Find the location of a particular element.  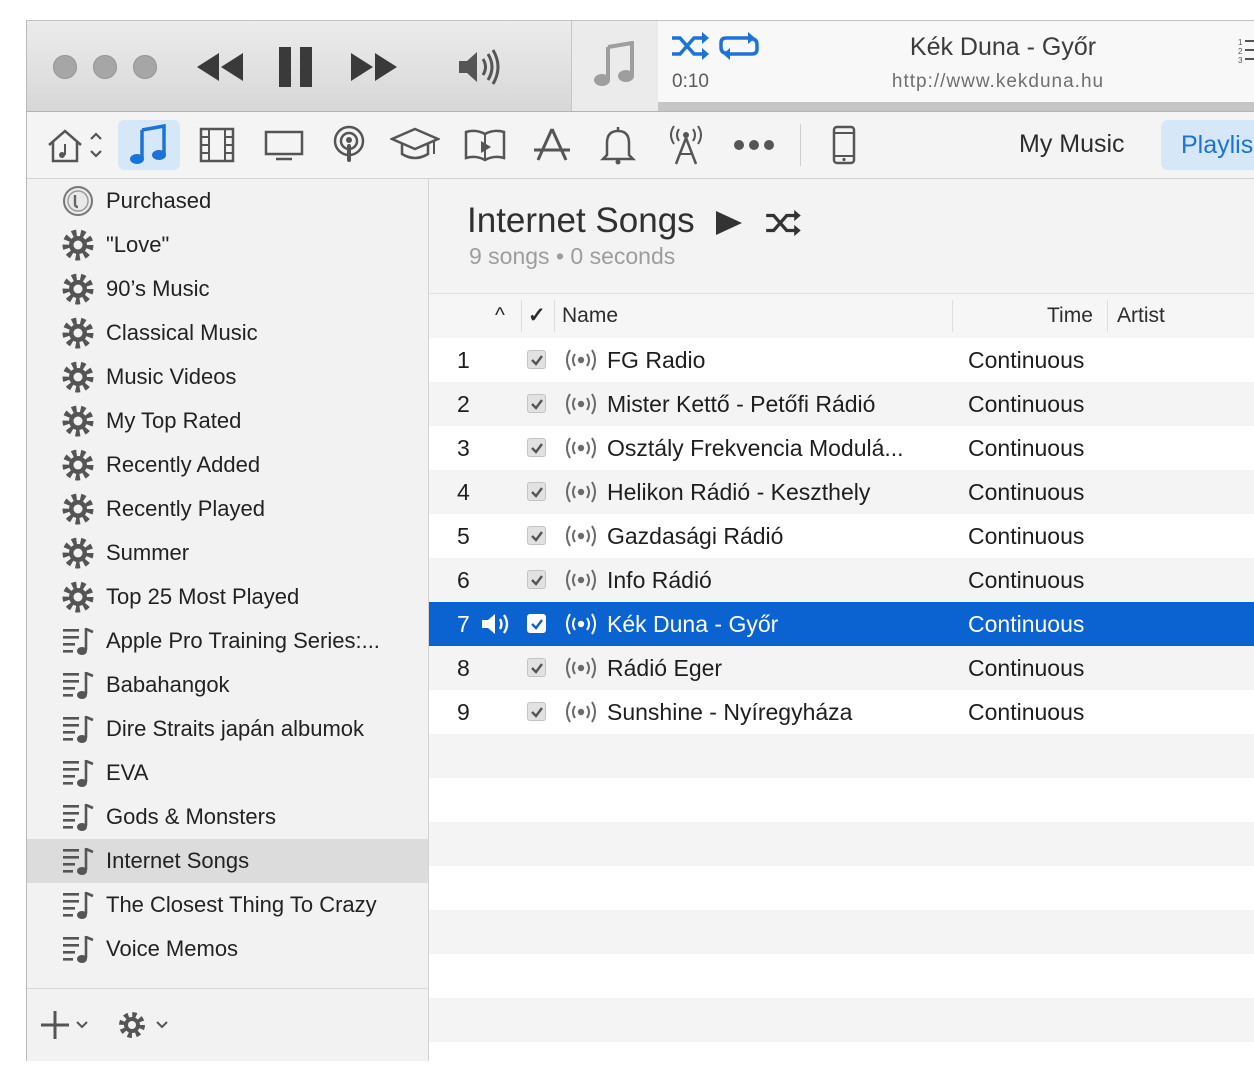

sidebar-item: Voice Memos is located at coordinates (227, 949).